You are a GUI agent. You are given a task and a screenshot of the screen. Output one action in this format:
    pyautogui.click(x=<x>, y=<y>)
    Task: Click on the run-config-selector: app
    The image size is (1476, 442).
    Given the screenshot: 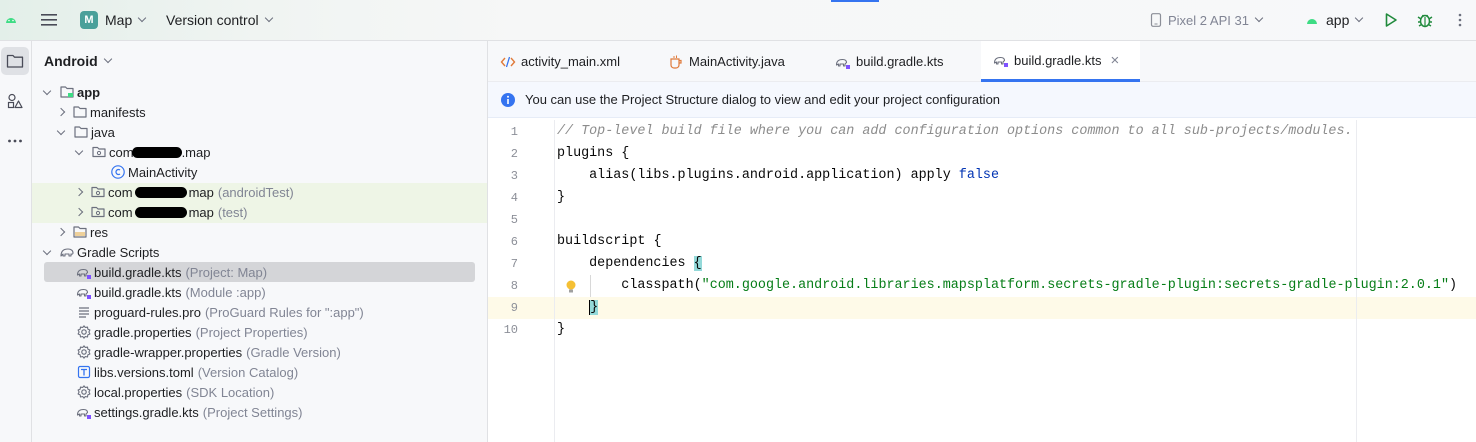 What is the action you would take?
    pyautogui.click(x=1334, y=20)
    